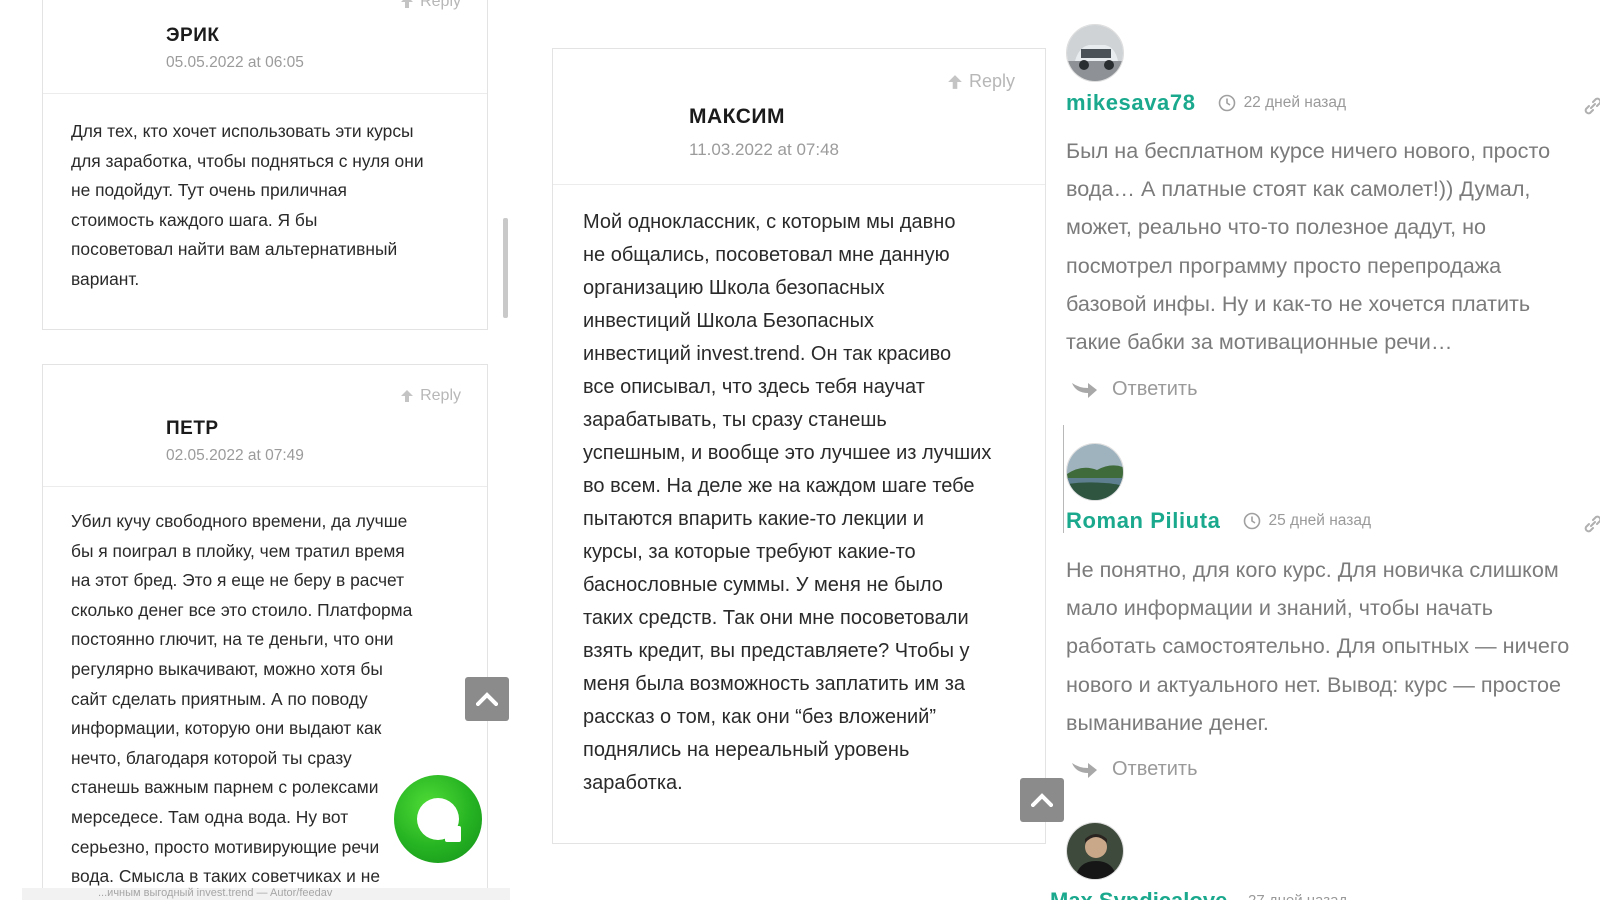 The image size is (1600, 900). Describe the element at coordinates (763, 585) in the screenshot. I see `text-line: баснословные суммы. У меня не было` at that location.